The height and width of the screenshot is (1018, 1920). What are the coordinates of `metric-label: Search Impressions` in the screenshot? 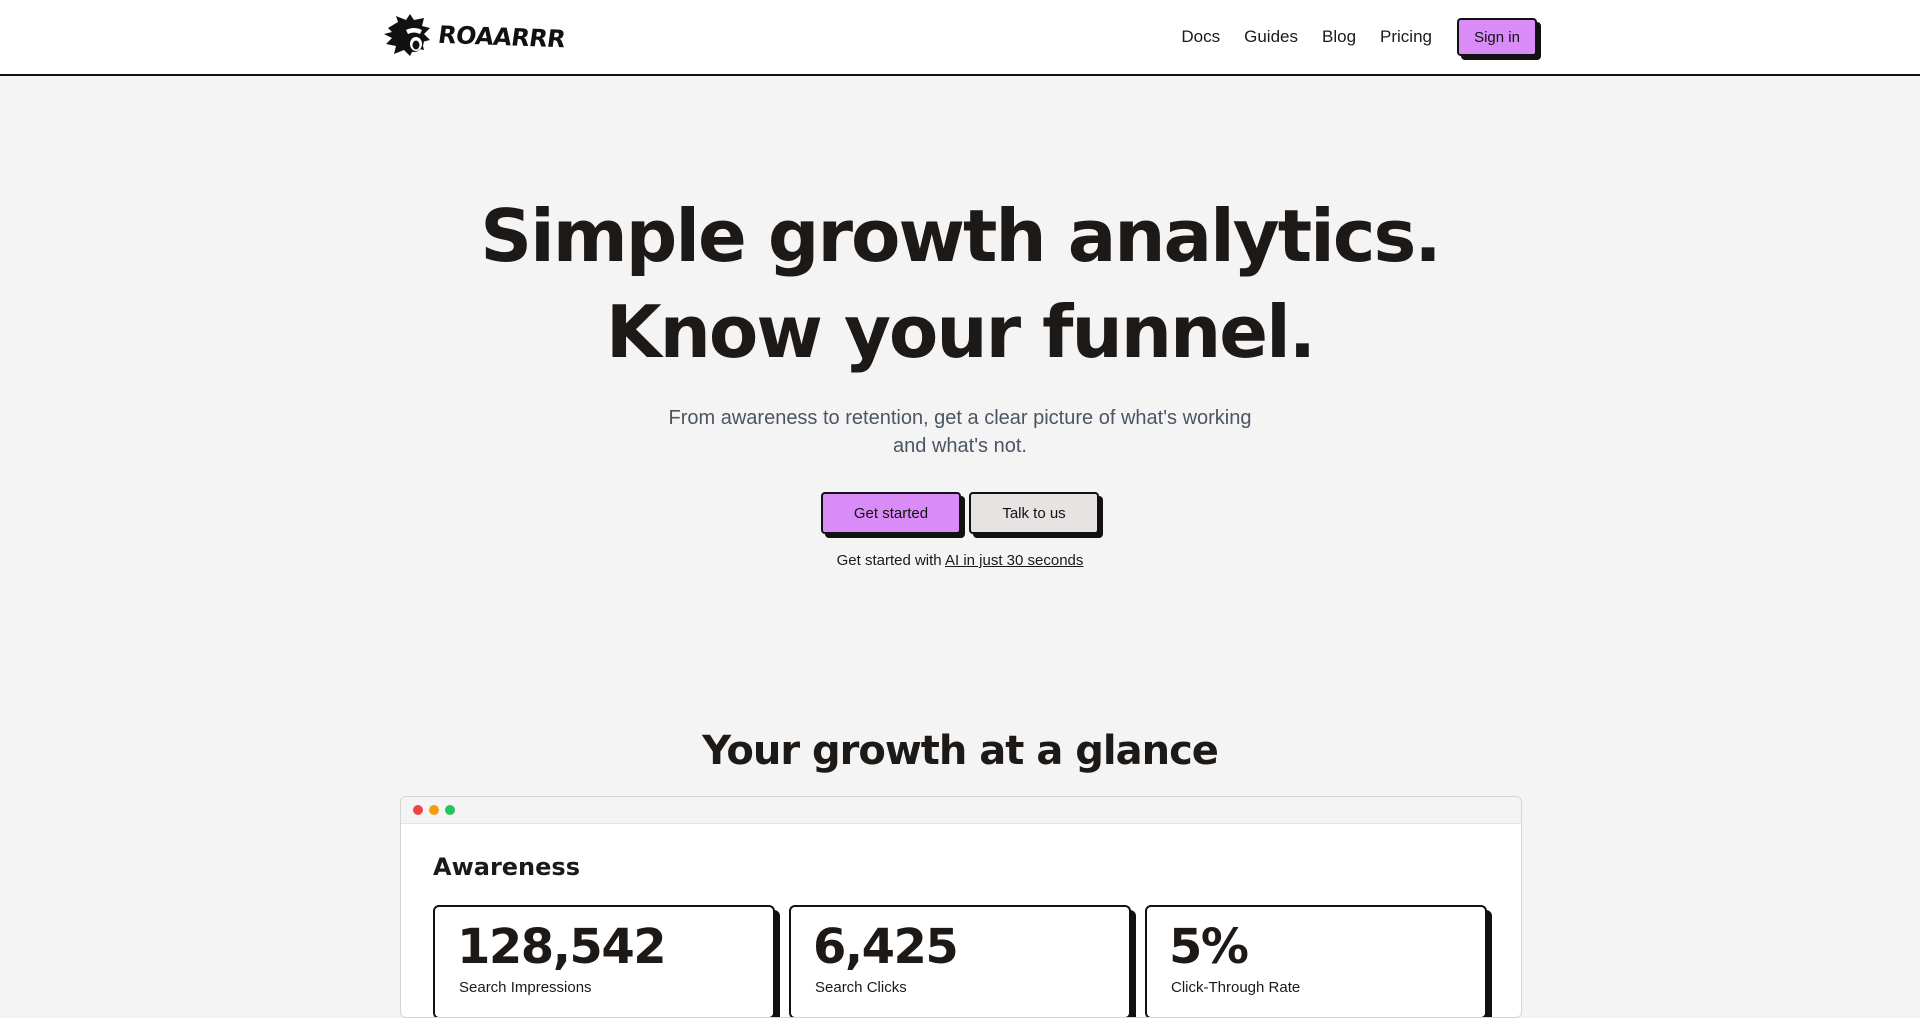 It's located at (525, 987).